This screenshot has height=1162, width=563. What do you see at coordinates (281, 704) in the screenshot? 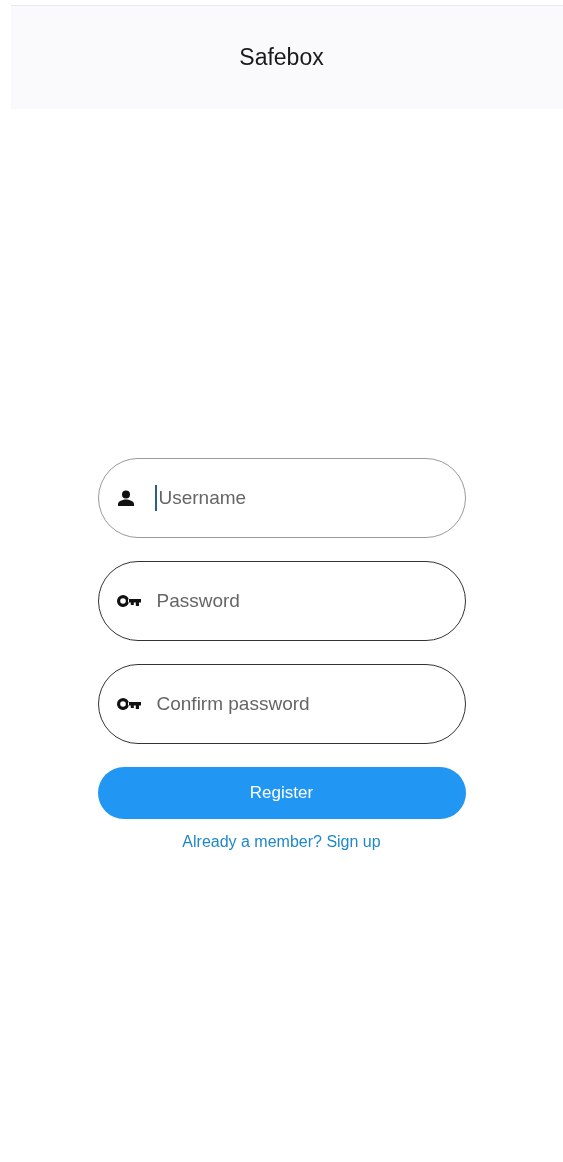
I see `input-field: Confirm password` at bounding box center [281, 704].